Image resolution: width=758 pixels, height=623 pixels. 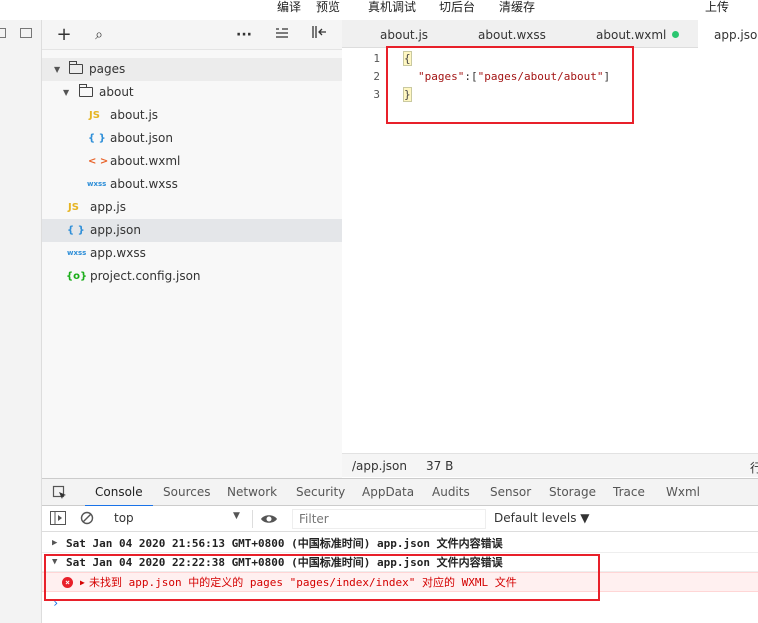 I want to click on tab-network: Network, so click(x=252, y=492).